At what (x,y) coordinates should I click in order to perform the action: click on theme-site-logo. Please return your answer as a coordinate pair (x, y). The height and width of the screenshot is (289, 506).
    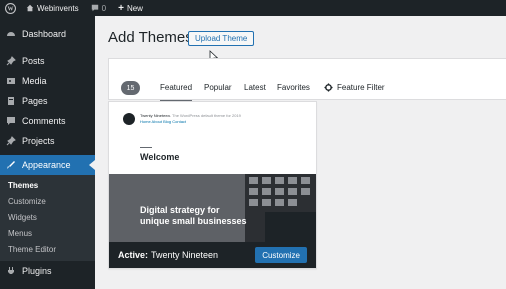
    Looking at the image, I should click on (129, 119).